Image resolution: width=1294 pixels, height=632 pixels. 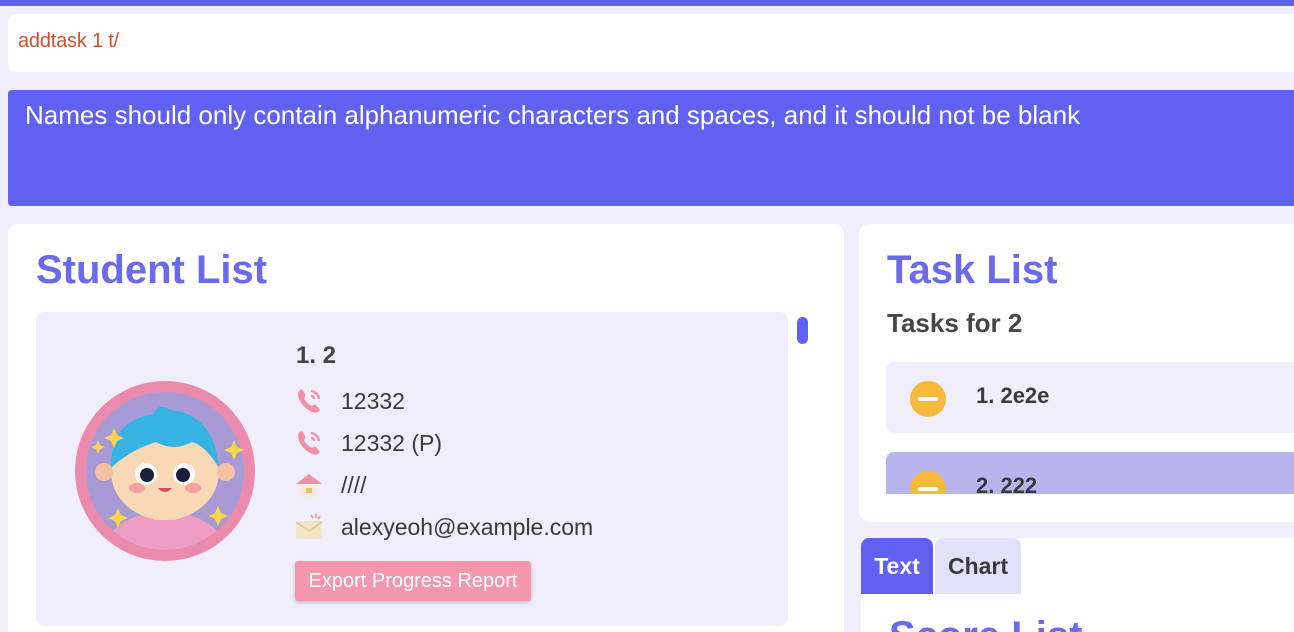 What do you see at coordinates (1090, 473) in the screenshot?
I see `task-item: 2. 222` at bounding box center [1090, 473].